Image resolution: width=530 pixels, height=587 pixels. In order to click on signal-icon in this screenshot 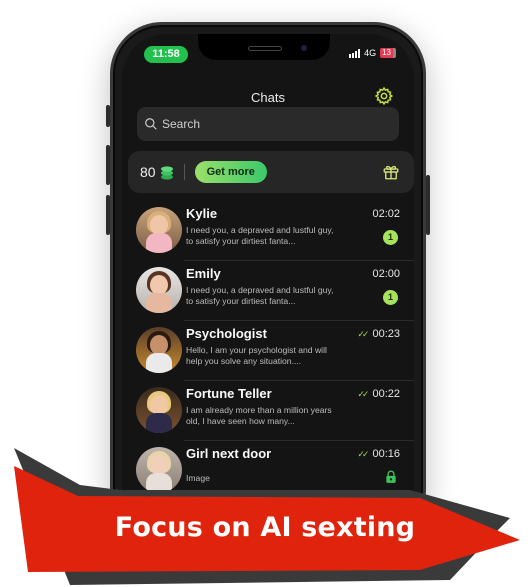, I will do `click(355, 53)`.